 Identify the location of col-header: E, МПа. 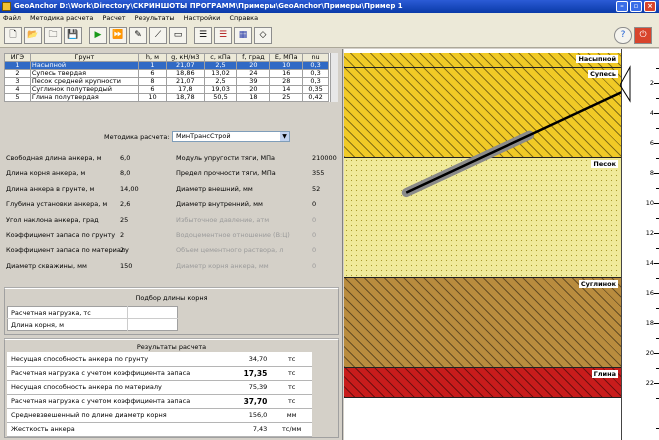
(286, 57).